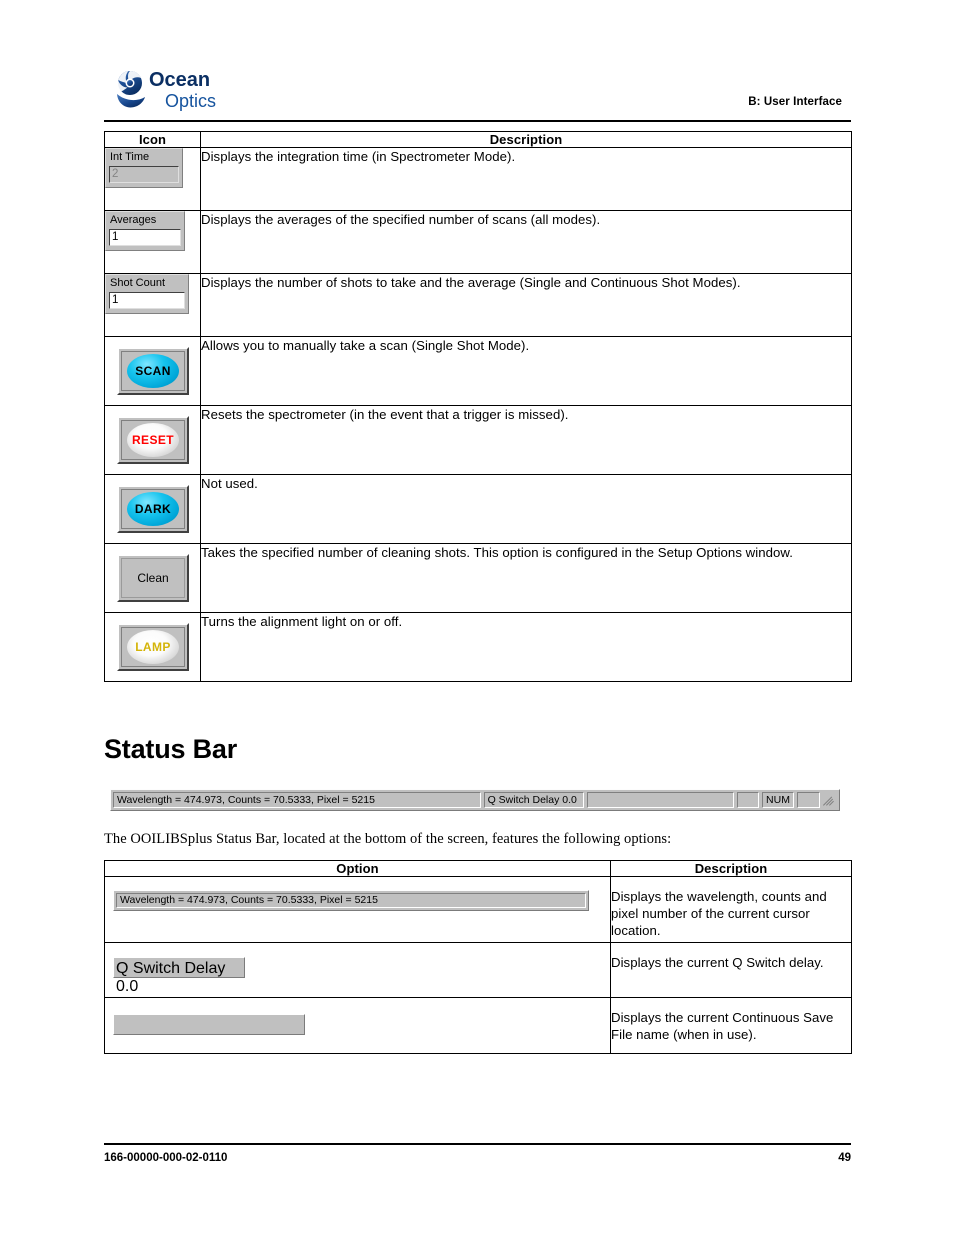  Describe the element at coordinates (179, 80) in the screenshot. I see `svg-text: Ocean` at that location.